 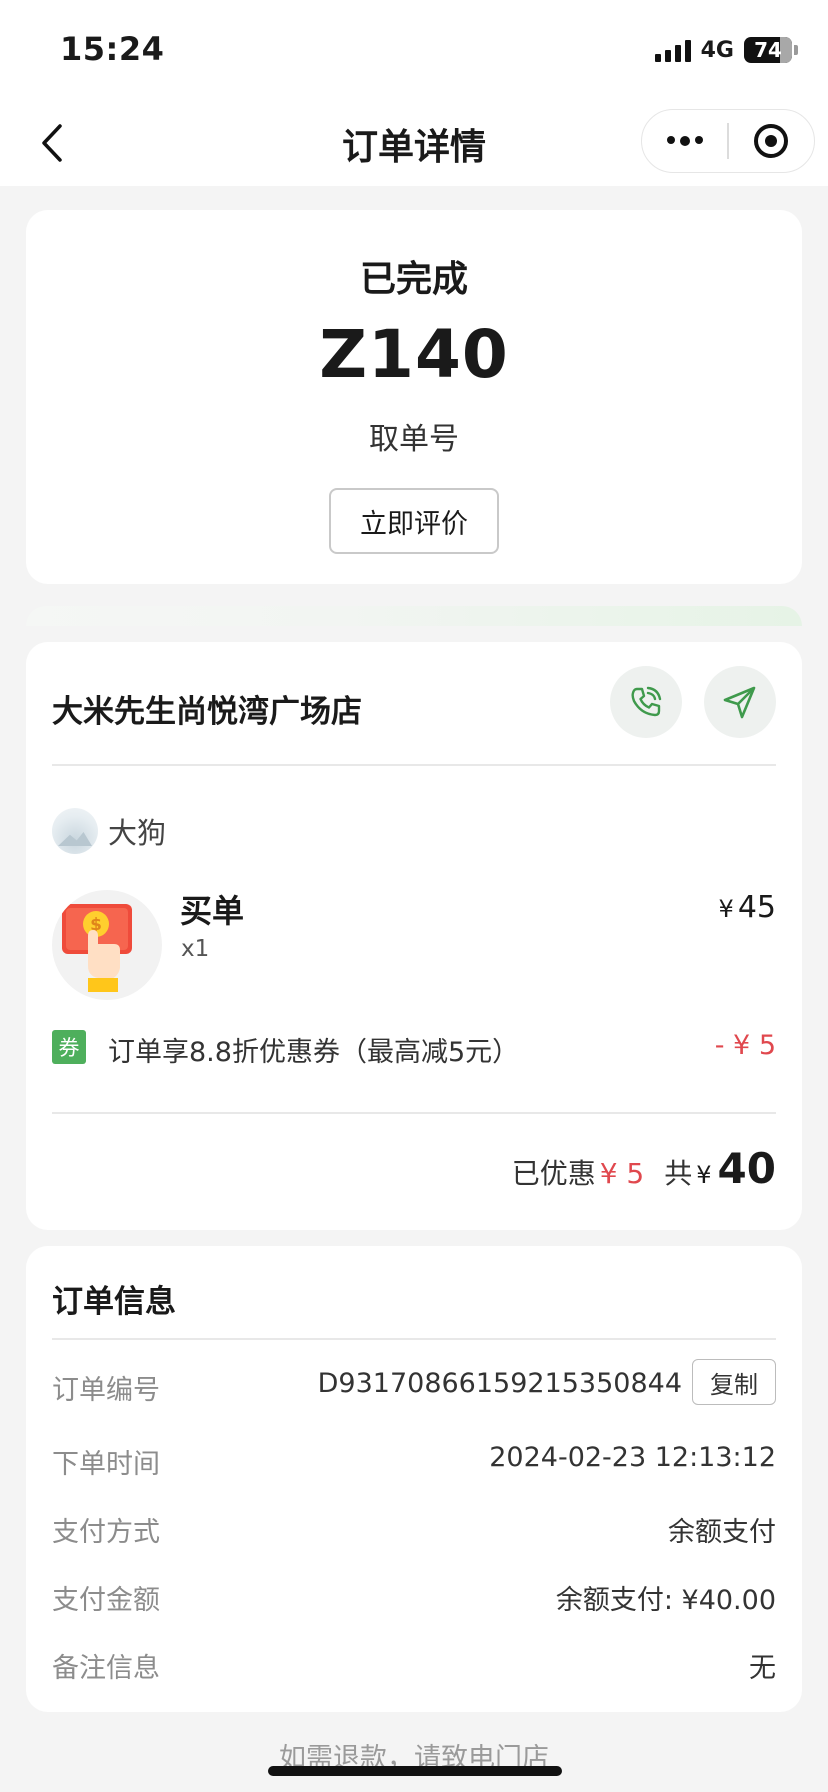 I want to click on store-name: 大米先生尚悦湾广场店, so click(x=207, y=712).